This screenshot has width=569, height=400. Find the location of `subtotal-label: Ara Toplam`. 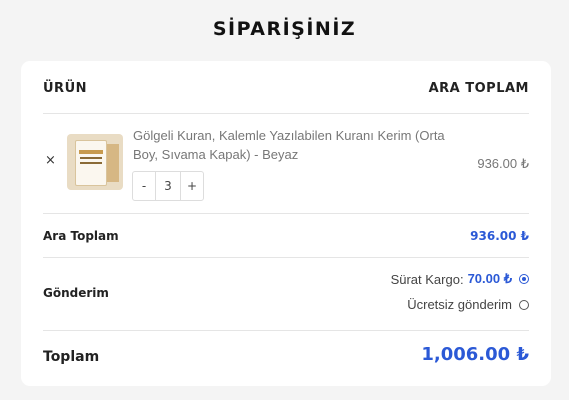

subtotal-label: Ara Toplam is located at coordinates (81, 236).